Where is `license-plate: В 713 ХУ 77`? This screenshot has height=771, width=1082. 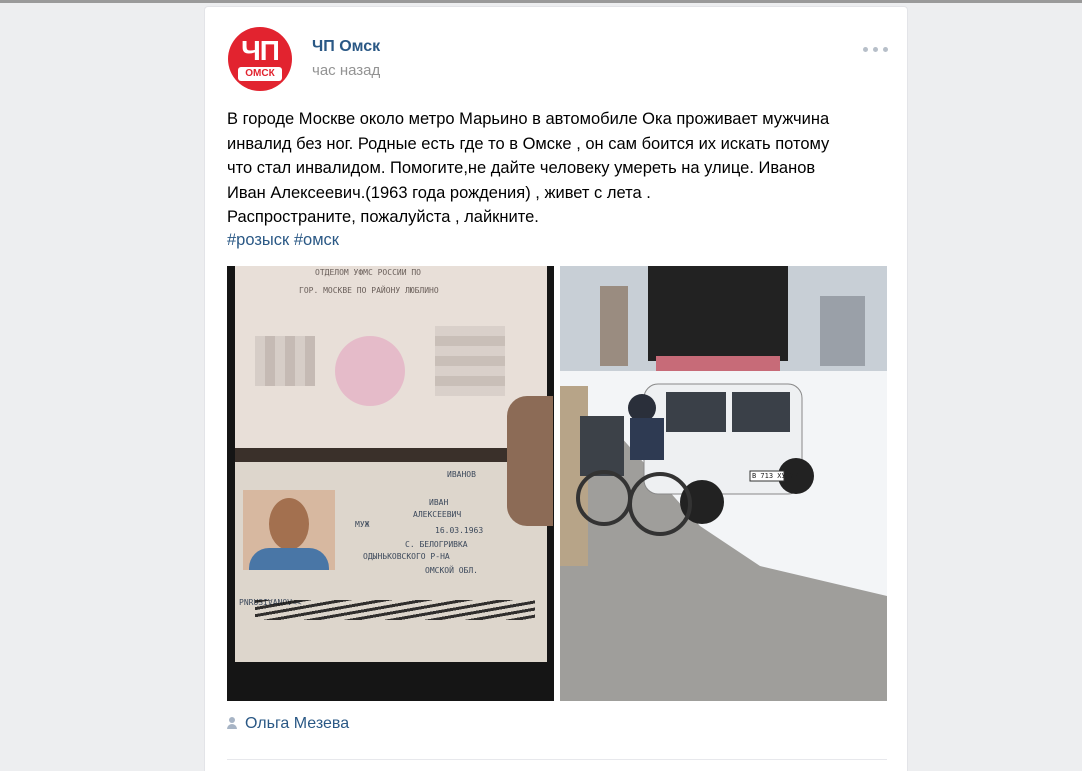
license-plate: В 713 ХУ 77 is located at coordinates (775, 476).